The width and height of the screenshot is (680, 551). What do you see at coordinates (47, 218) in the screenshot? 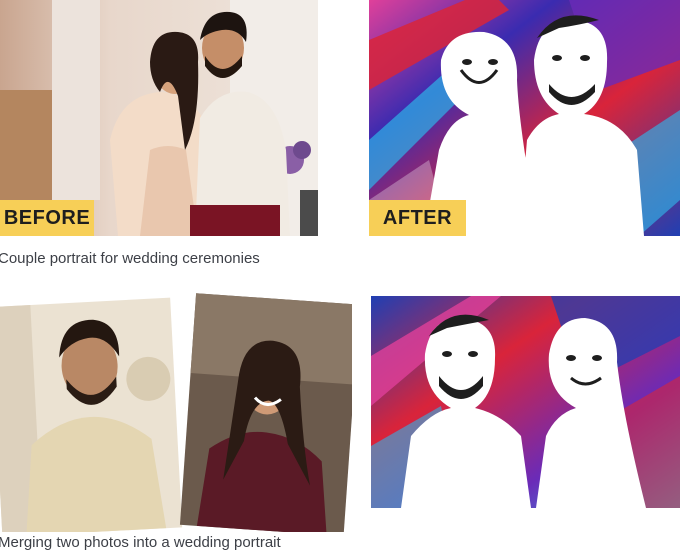
I see `before-badge: BEFORE` at bounding box center [47, 218].